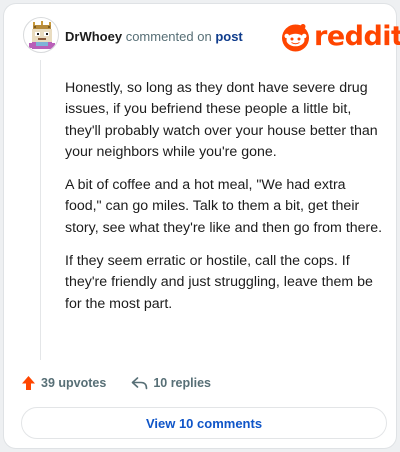 The width and height of the screenshot is (400, 452). I want to click on view-comments-button: View 10 comments, so click(204, 423).